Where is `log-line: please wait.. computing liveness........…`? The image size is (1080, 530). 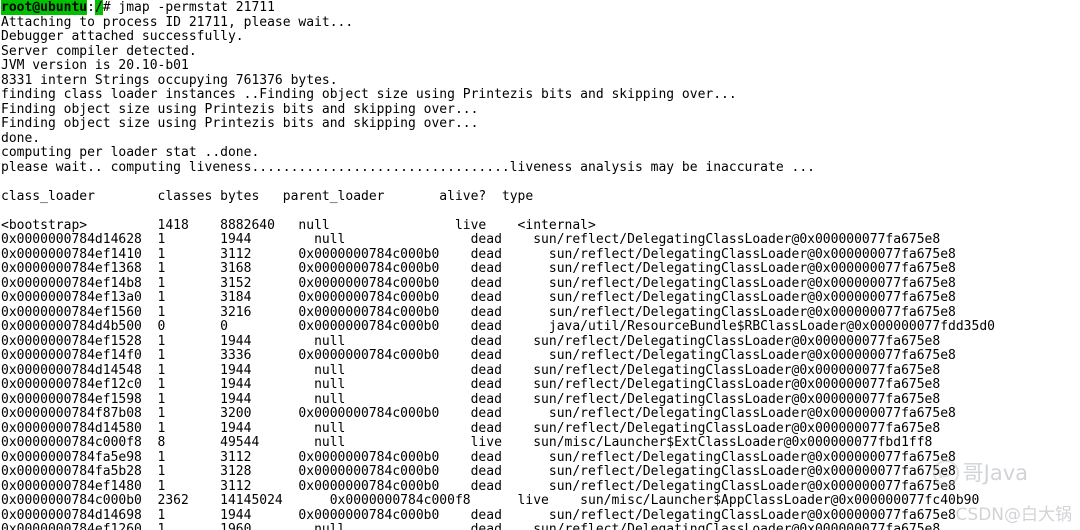
log-line: please wait.. computing liveness........… is located at coordinates (408, 167).